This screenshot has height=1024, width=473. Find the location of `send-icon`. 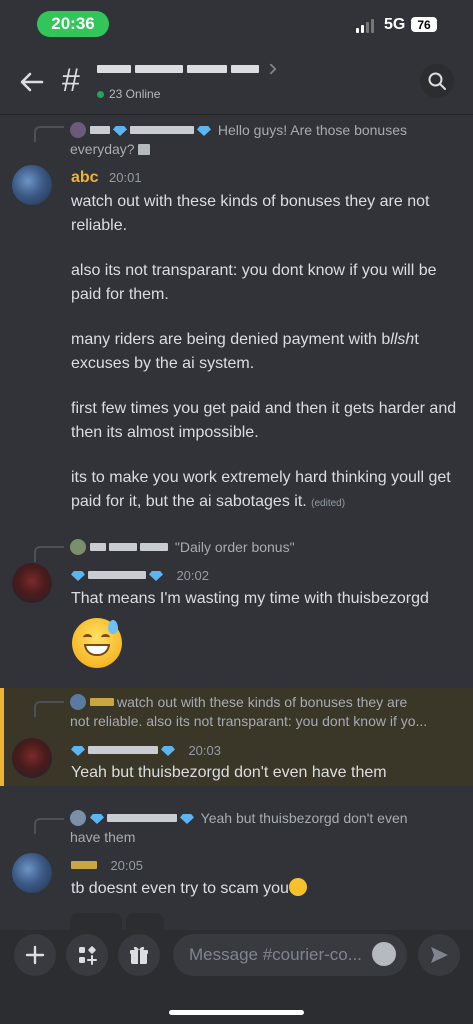

send-icon is located at coordinates (439, 955).